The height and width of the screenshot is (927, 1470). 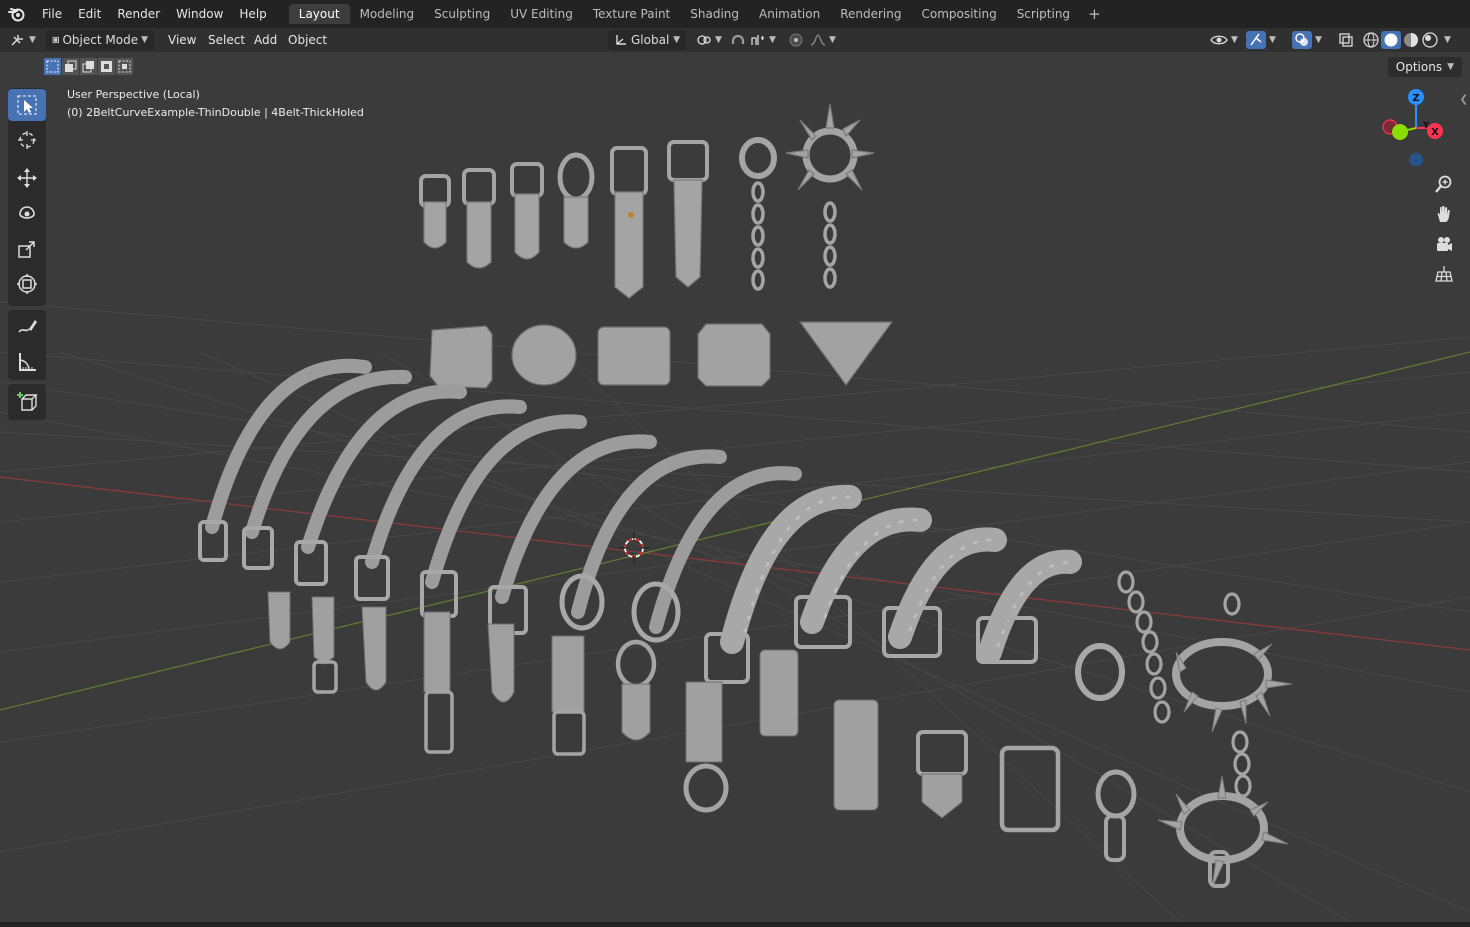 What do you see at coordinates (709, 40) in the screenshot?
I see `pivot-point-button: ▼` at bounding box center [709, 40].